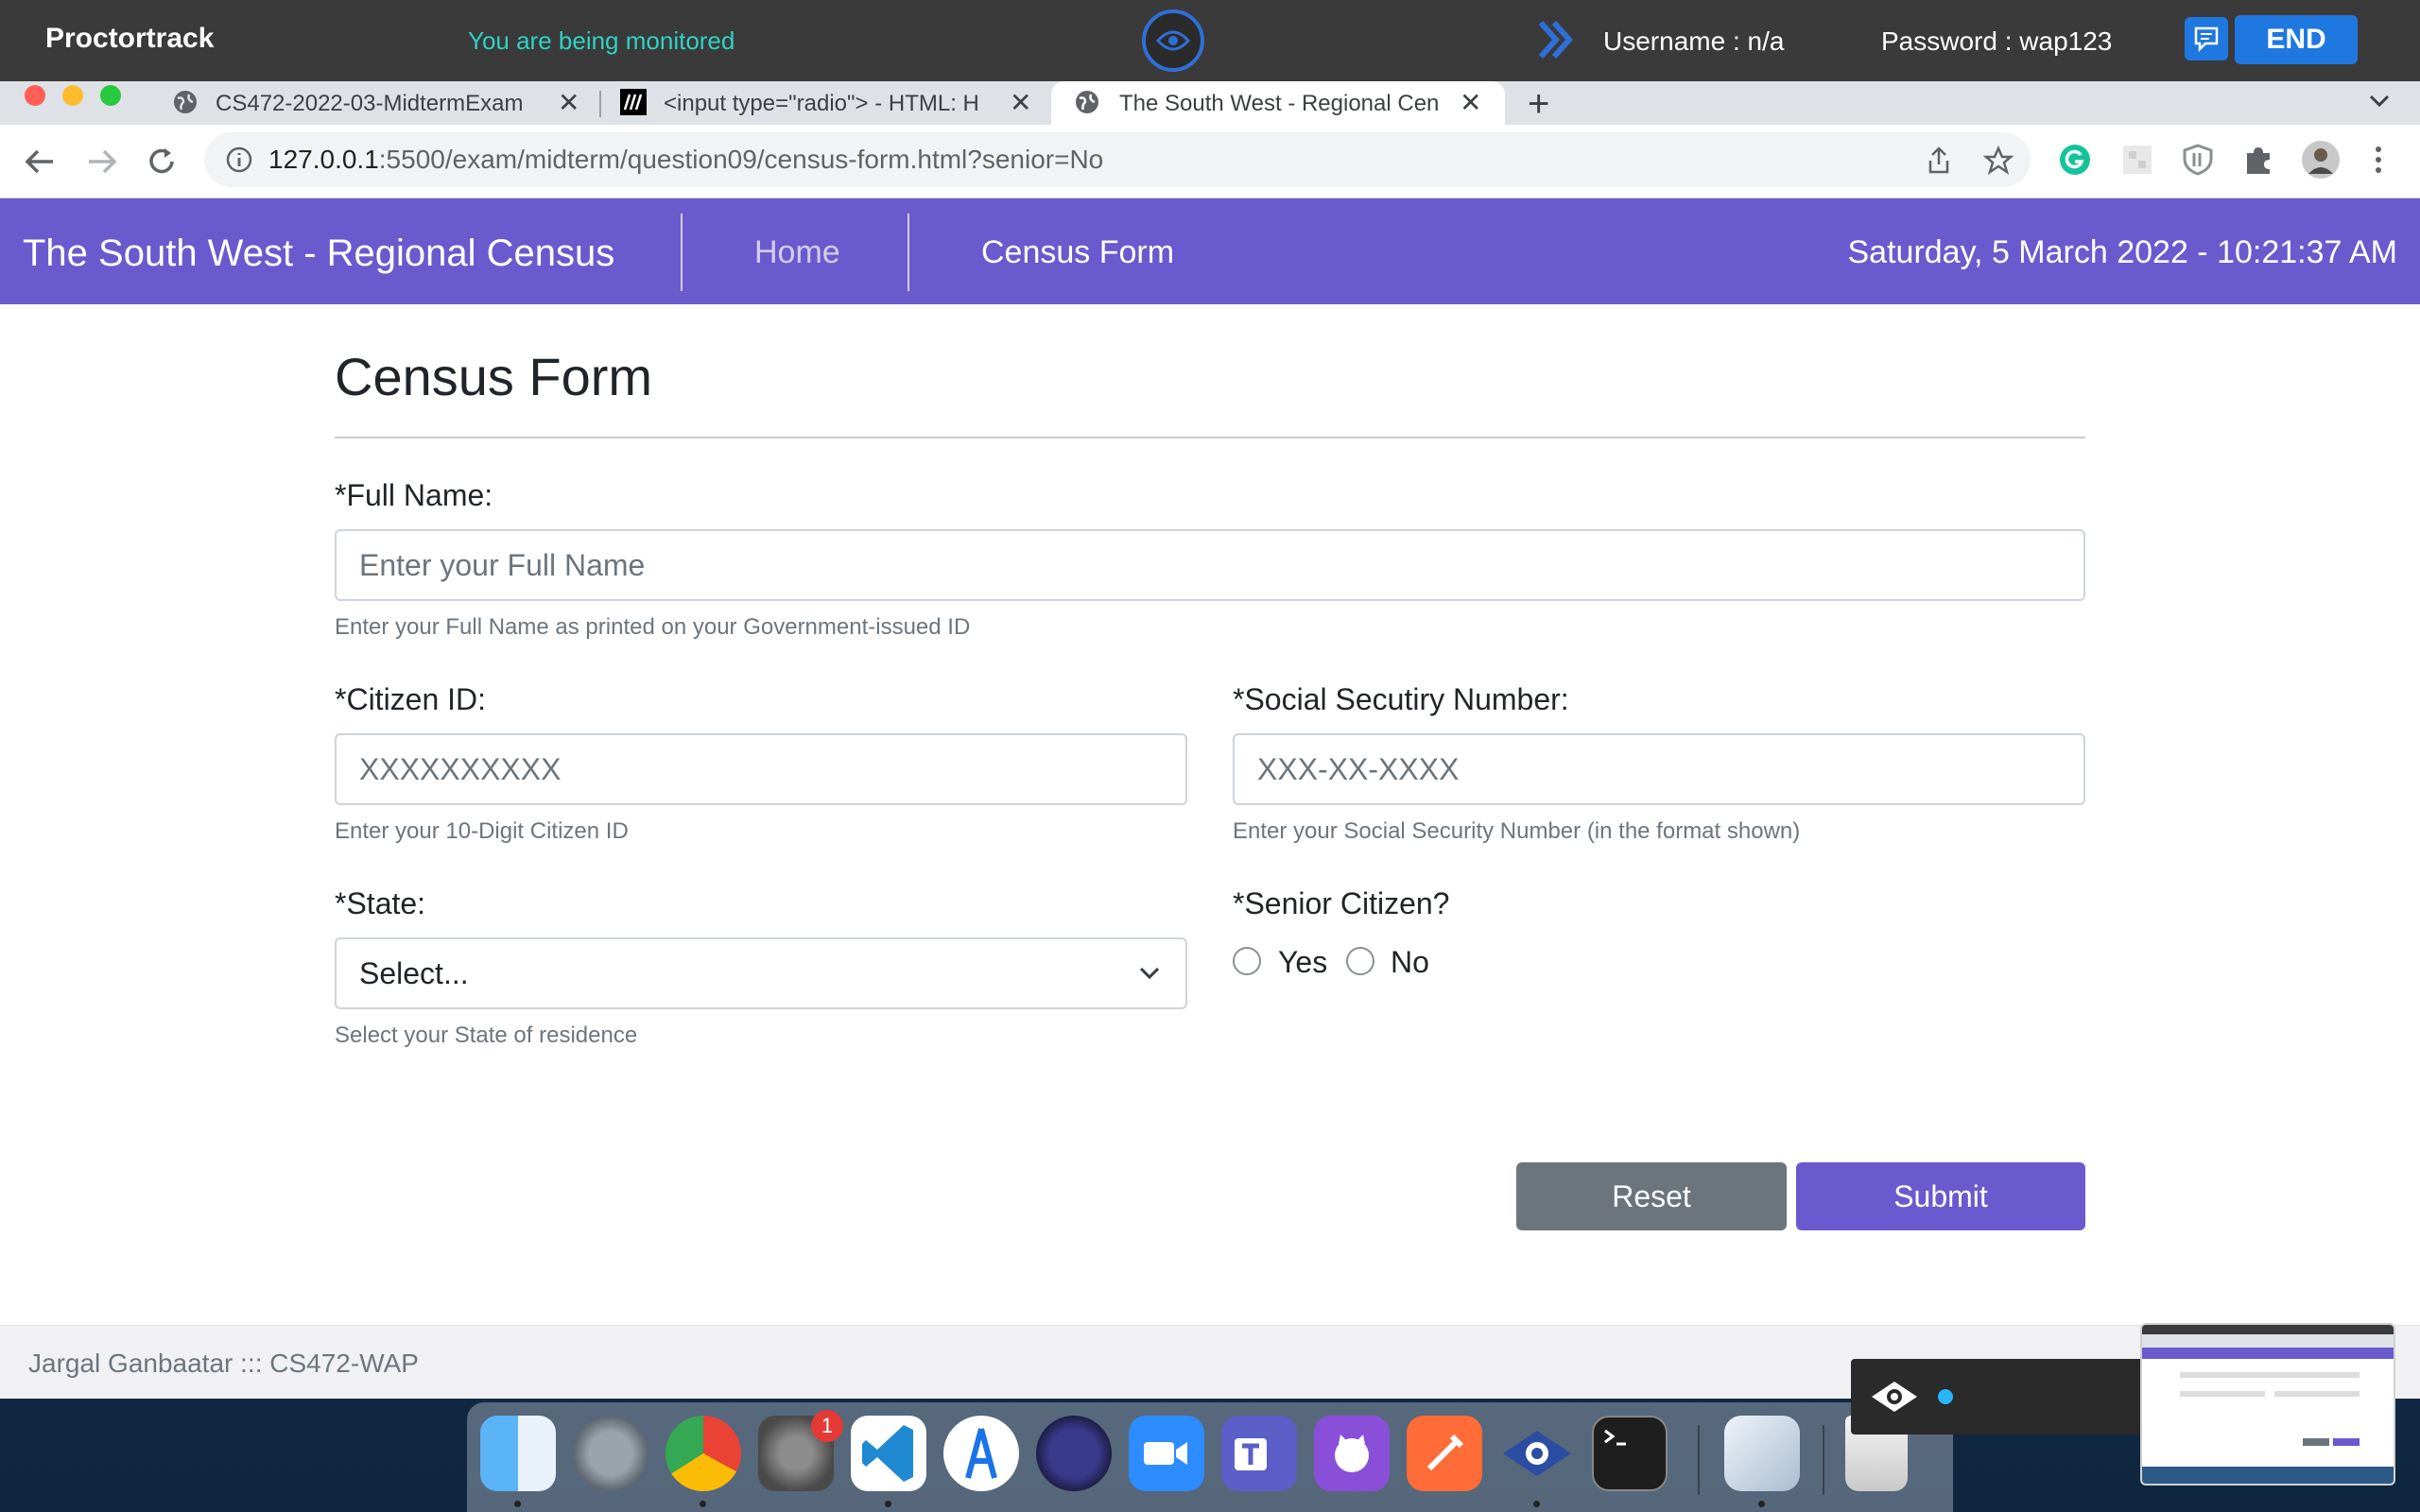 This screenshot has width=2420, height=1512. Describe the element at coordinates (1630, 1453) in the screenshot. I see `terminal-icon` at that location.